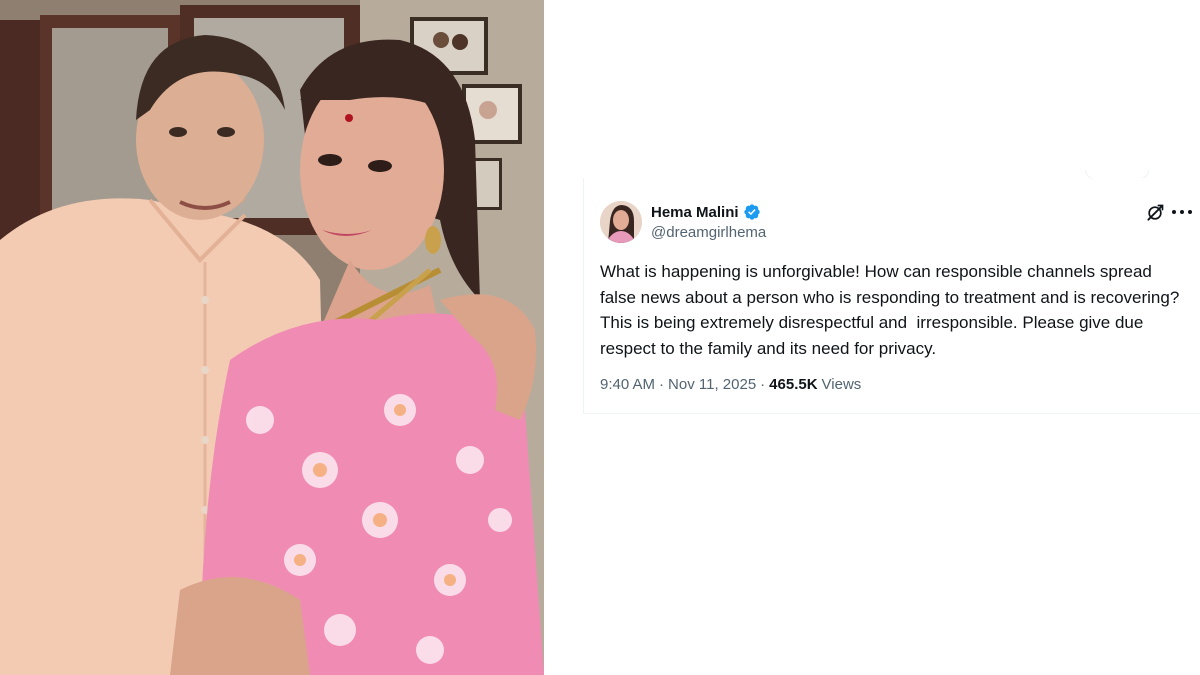  I want to click on tweet-meta: 9:40 AM · Nov 11, 2025 · 465.5K Views, so click(730, 384).